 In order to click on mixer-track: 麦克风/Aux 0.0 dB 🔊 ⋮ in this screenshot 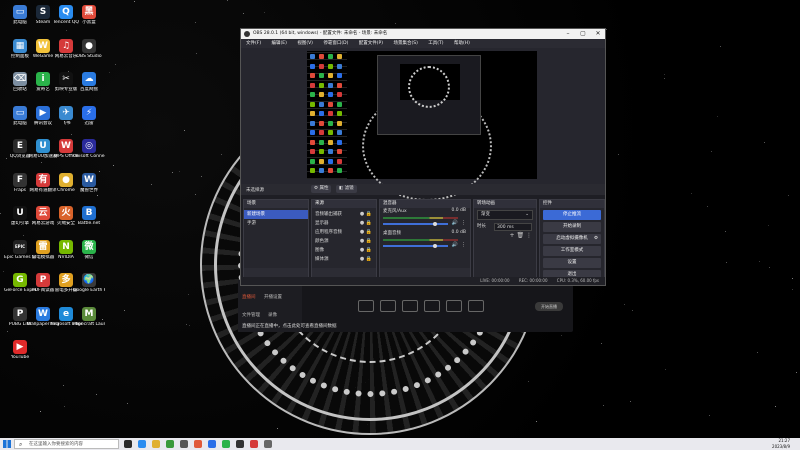, I will do `click(425, 219)`.